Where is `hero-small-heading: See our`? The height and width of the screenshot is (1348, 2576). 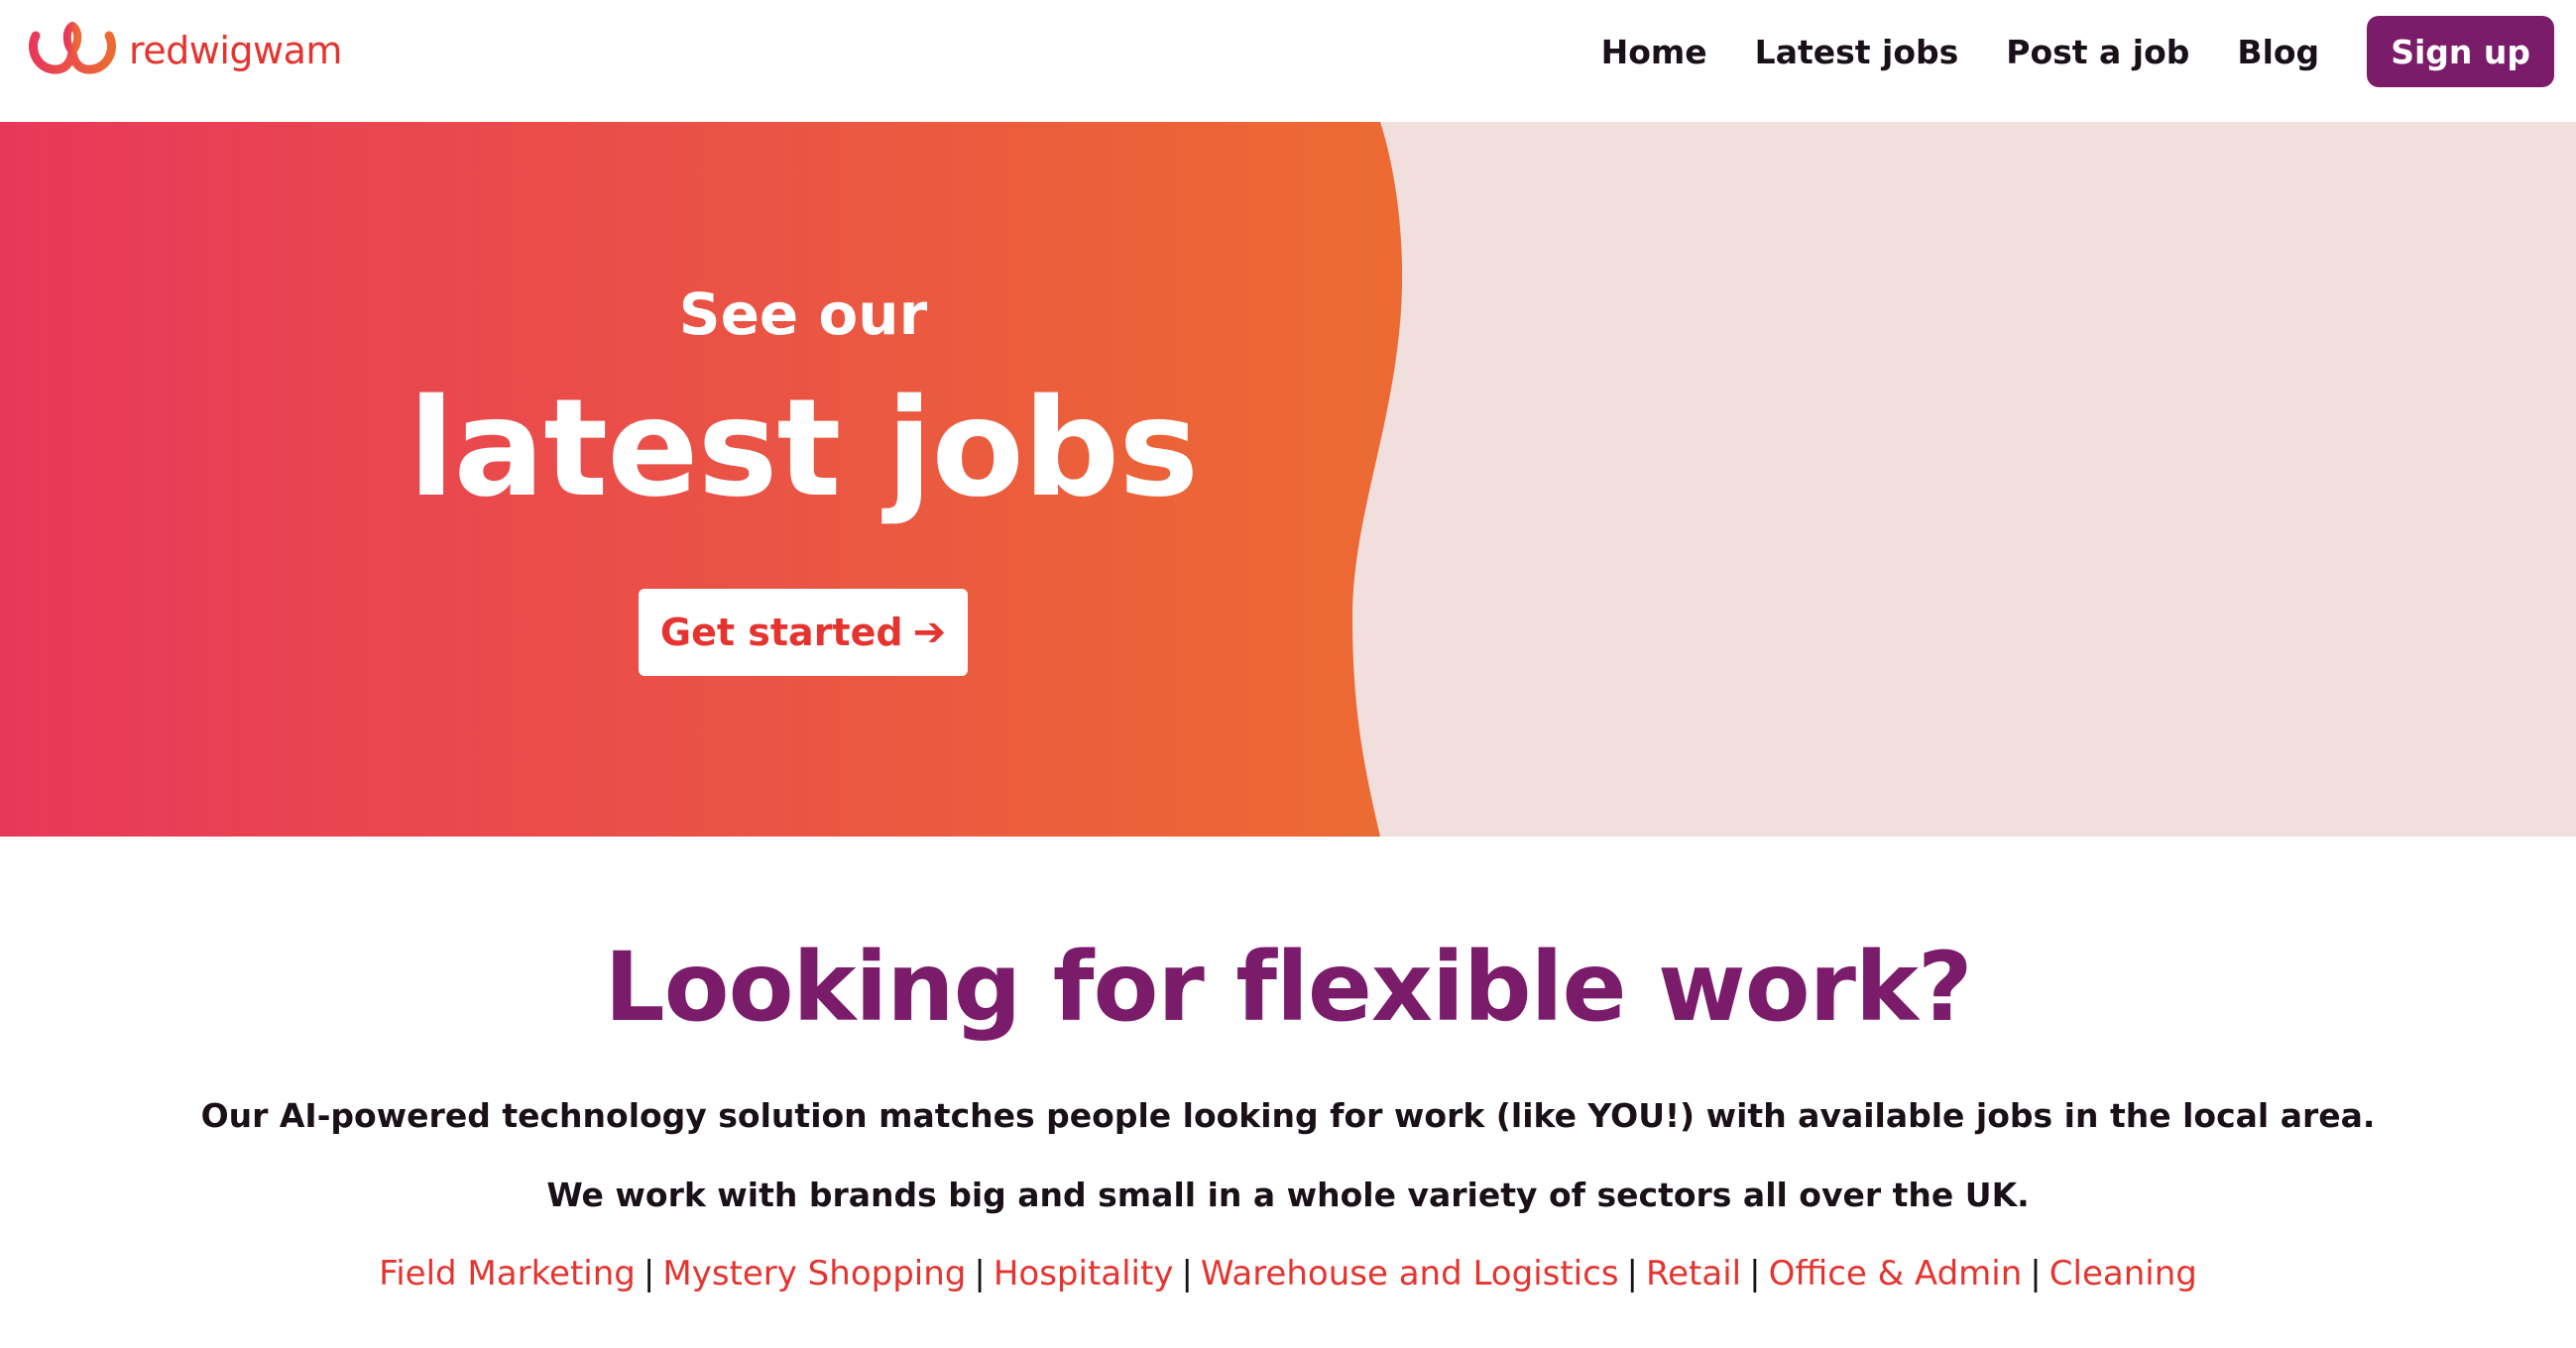
hero-small-heading: See our is located at coordinates (803, 314).